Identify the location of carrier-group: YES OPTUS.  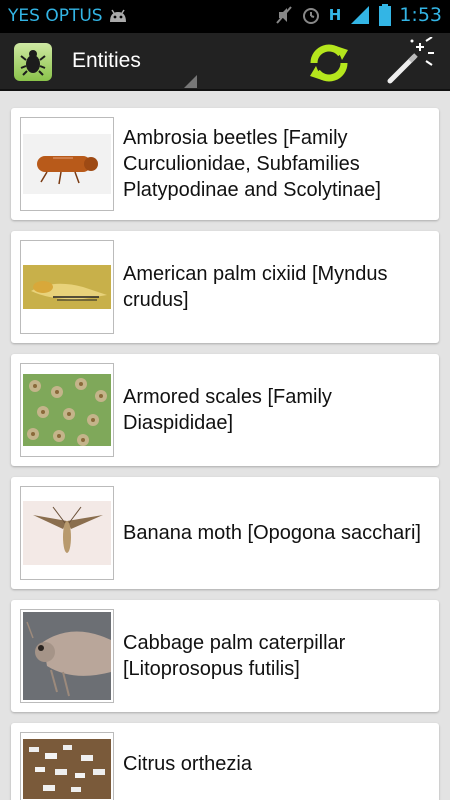
(68, 16).